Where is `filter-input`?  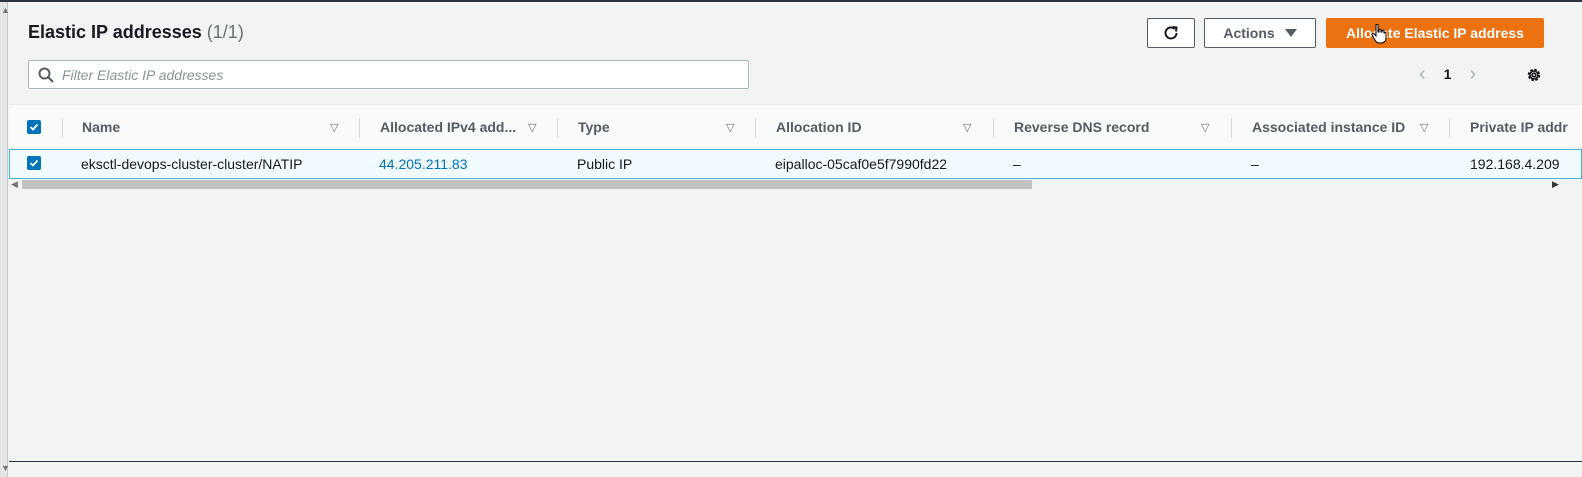
filter-input is located at coordinates (392, 74).